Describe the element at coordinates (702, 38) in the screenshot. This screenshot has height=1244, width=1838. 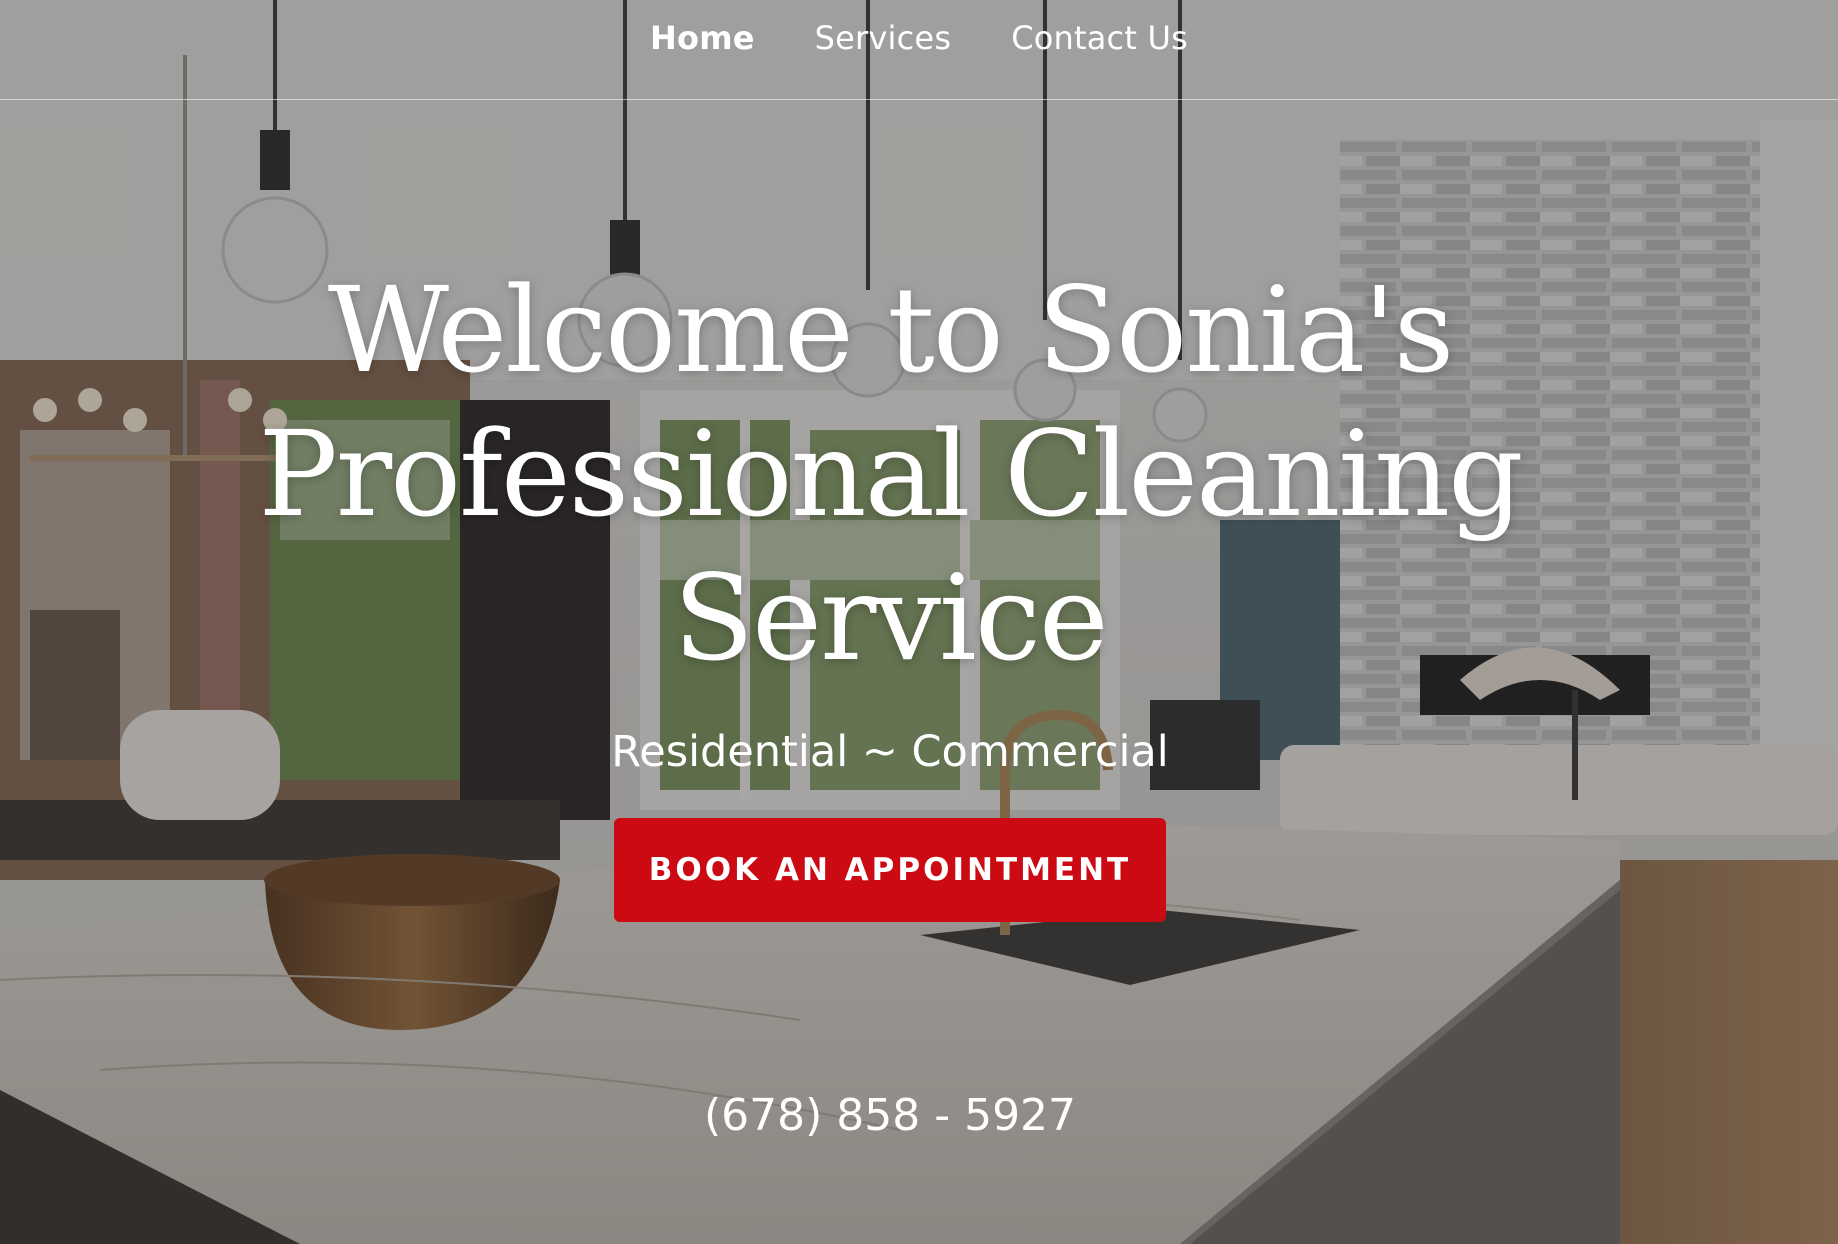
I see `nav-home-link: Home` at that location.